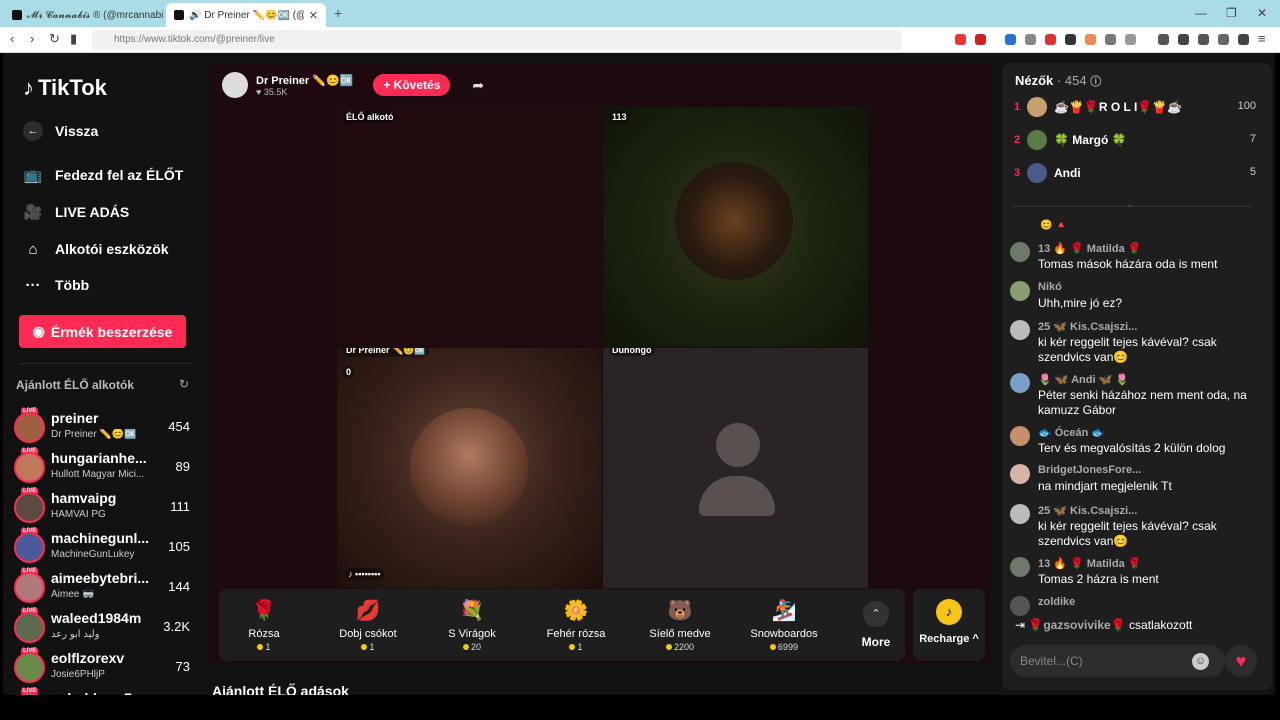 This screenshot has width=1280, height=720. What do you see at coordinates (54, 39) in the screenshot?
I see `reload-icon: ↻` at bounding box center [54, 39].